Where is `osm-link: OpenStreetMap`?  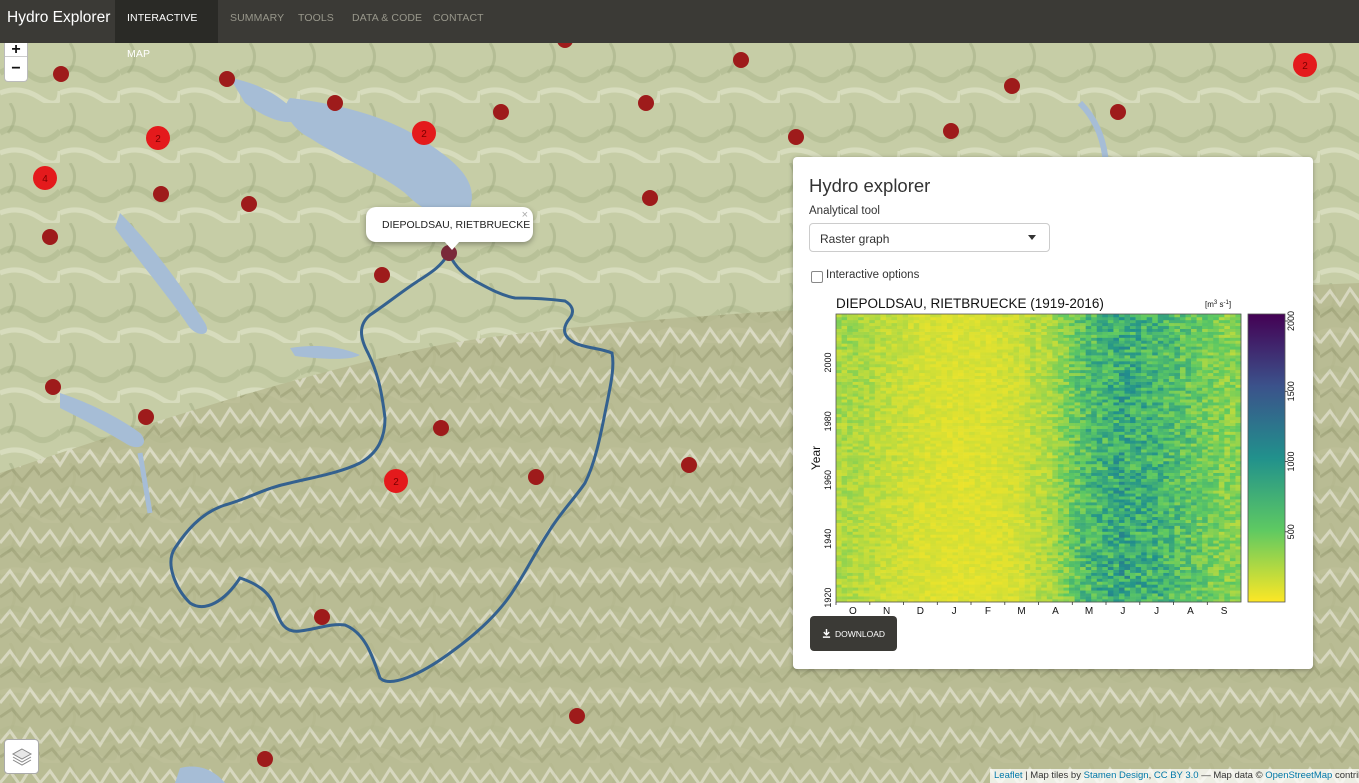 osm-link: OpenStreetMap is located at coordinates (1298, 775).